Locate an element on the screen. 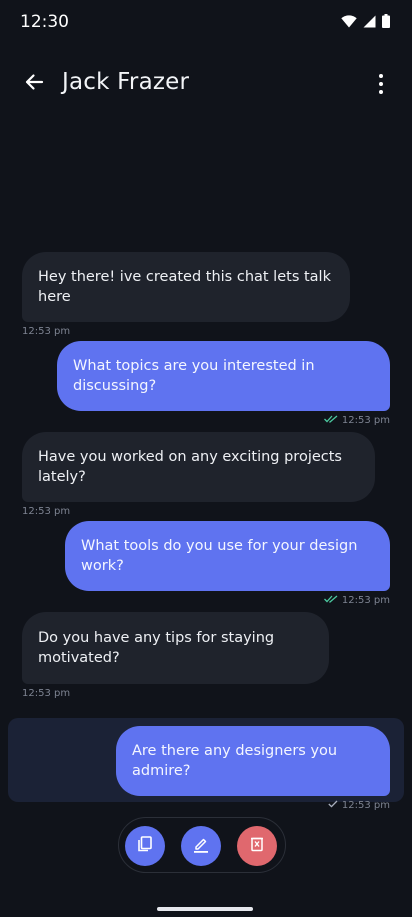  battery-icon is located at coordinates (386, 23).